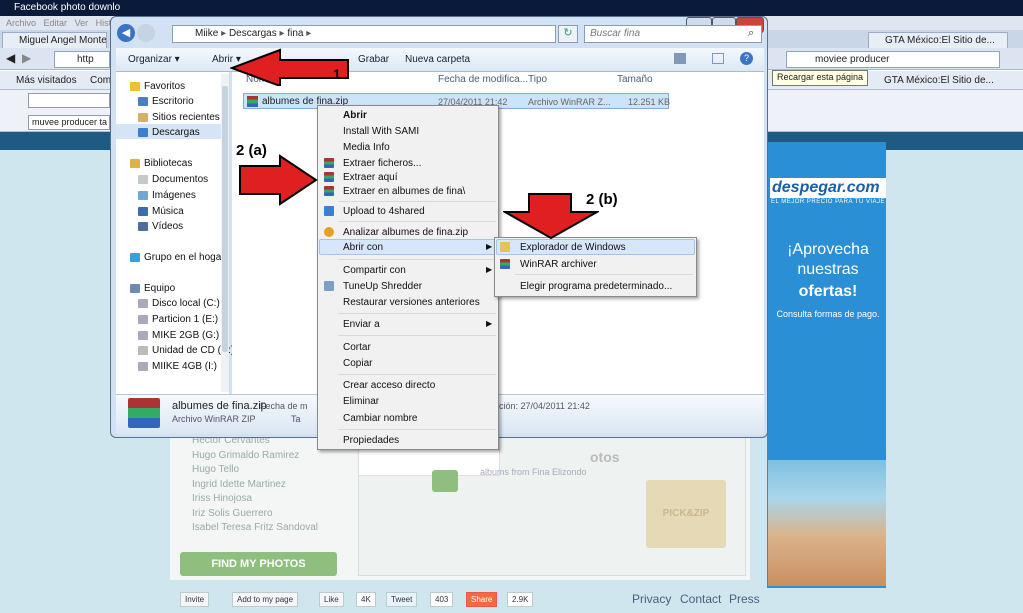  I want to click on toolbar-search-input: muvee producer ta, so click(69, 122).